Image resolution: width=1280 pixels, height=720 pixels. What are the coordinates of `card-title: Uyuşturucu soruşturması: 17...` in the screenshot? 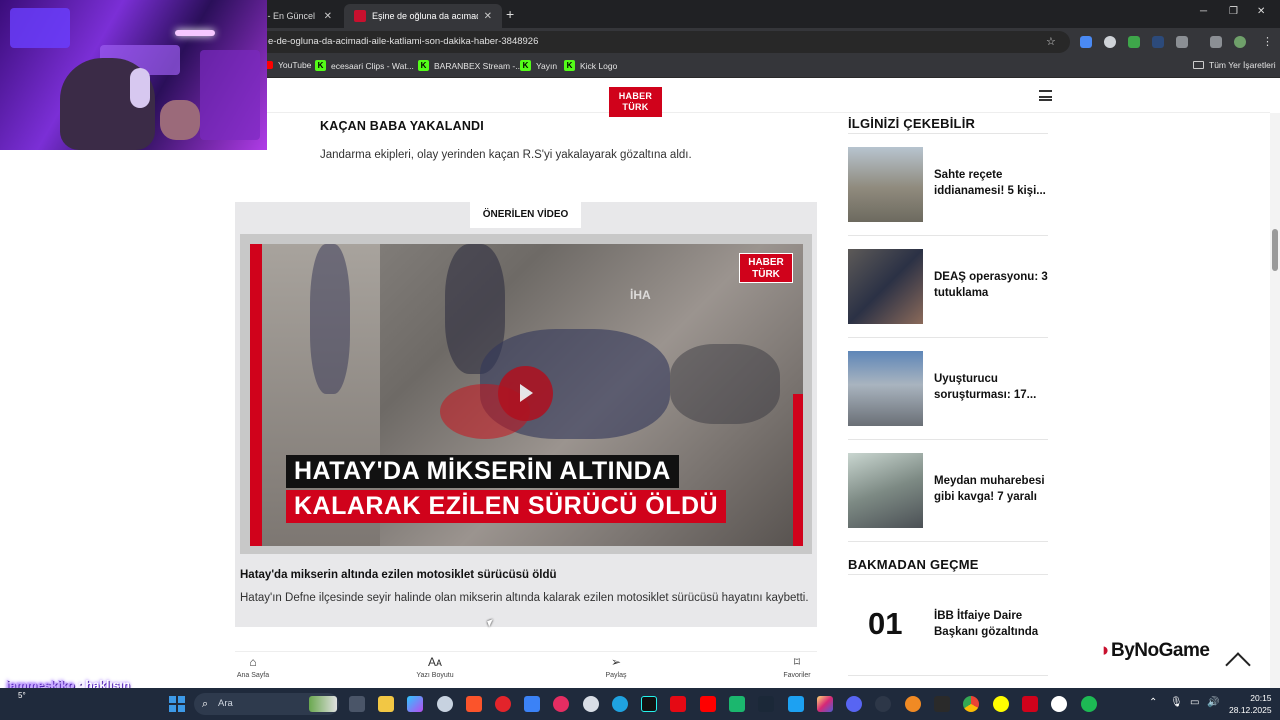 It's located at (985, 387).